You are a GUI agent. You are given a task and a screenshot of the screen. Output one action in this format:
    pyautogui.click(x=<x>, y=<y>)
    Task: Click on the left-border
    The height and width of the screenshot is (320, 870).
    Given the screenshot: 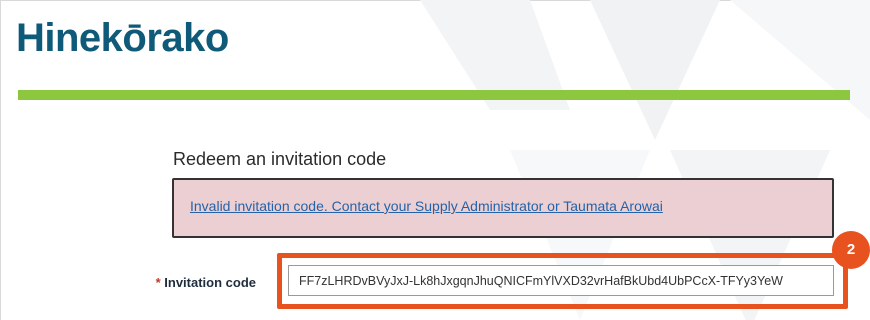 What is the action you would take?
    pyautogui.click(x=0, y=160)
    